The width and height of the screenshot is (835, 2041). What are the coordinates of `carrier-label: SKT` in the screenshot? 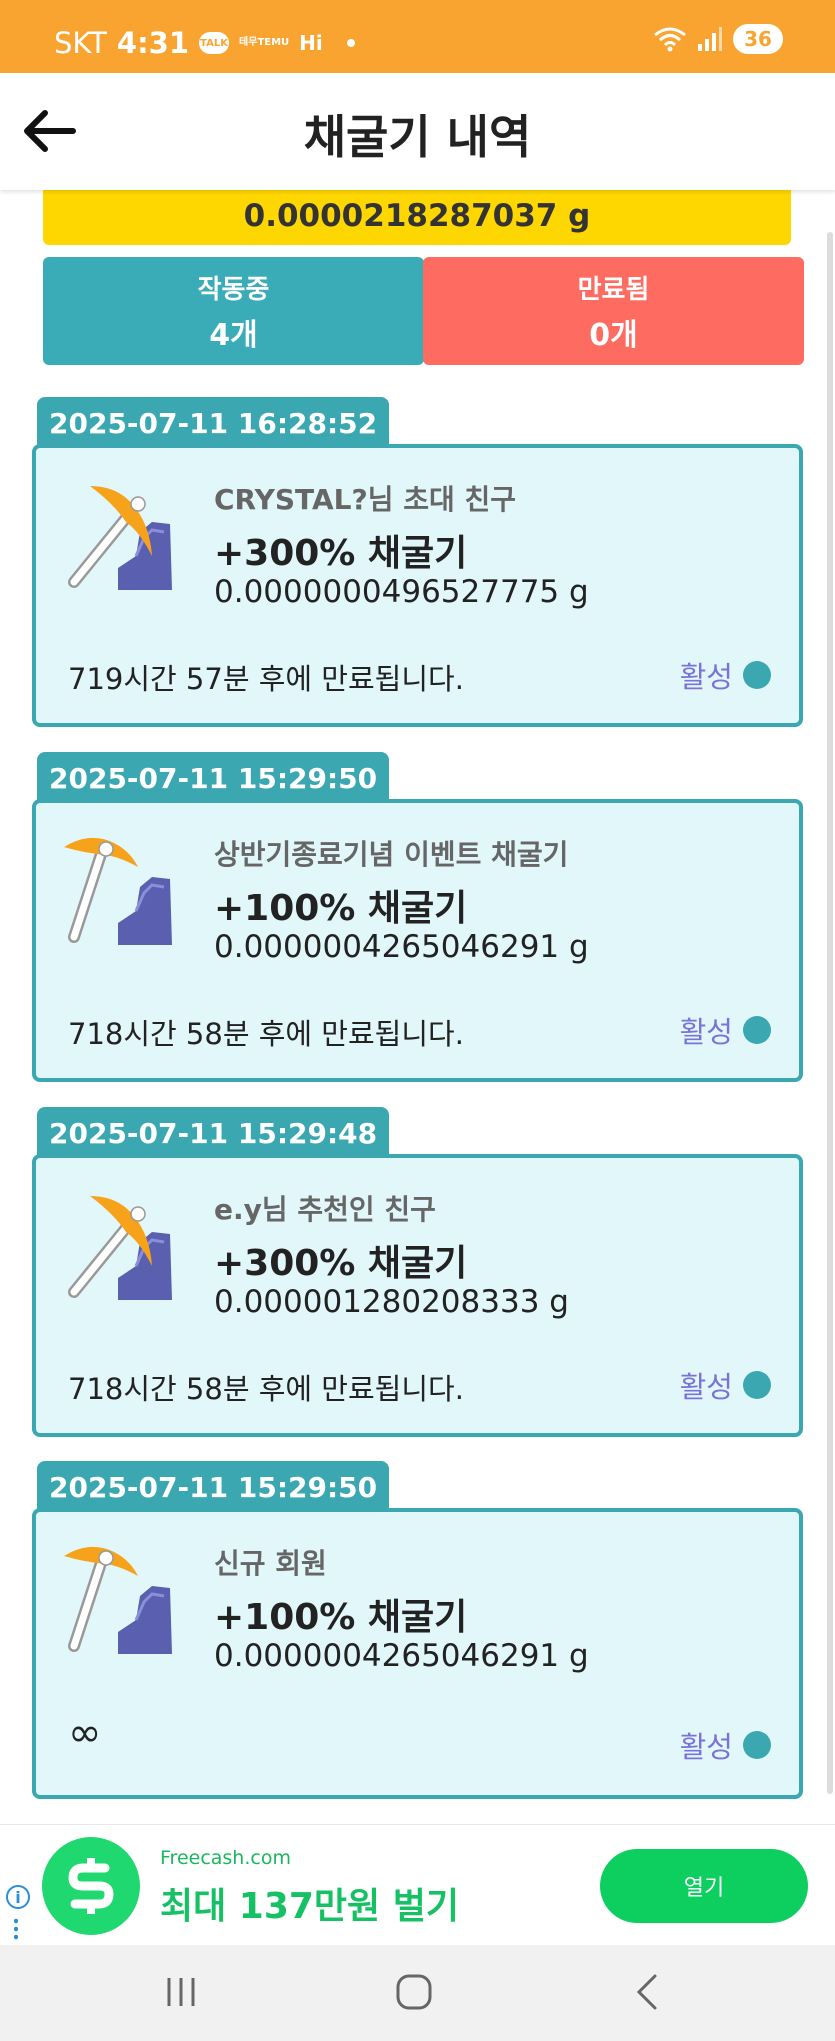 It's located at (80, 43).